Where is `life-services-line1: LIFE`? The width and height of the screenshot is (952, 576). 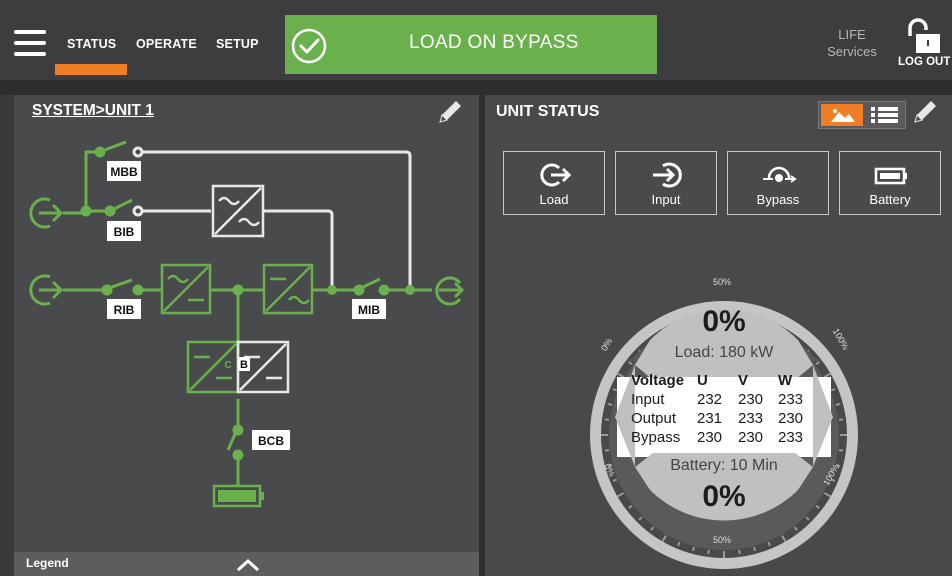
life-services-line1: LIFE is located at coordinates (852, 34).